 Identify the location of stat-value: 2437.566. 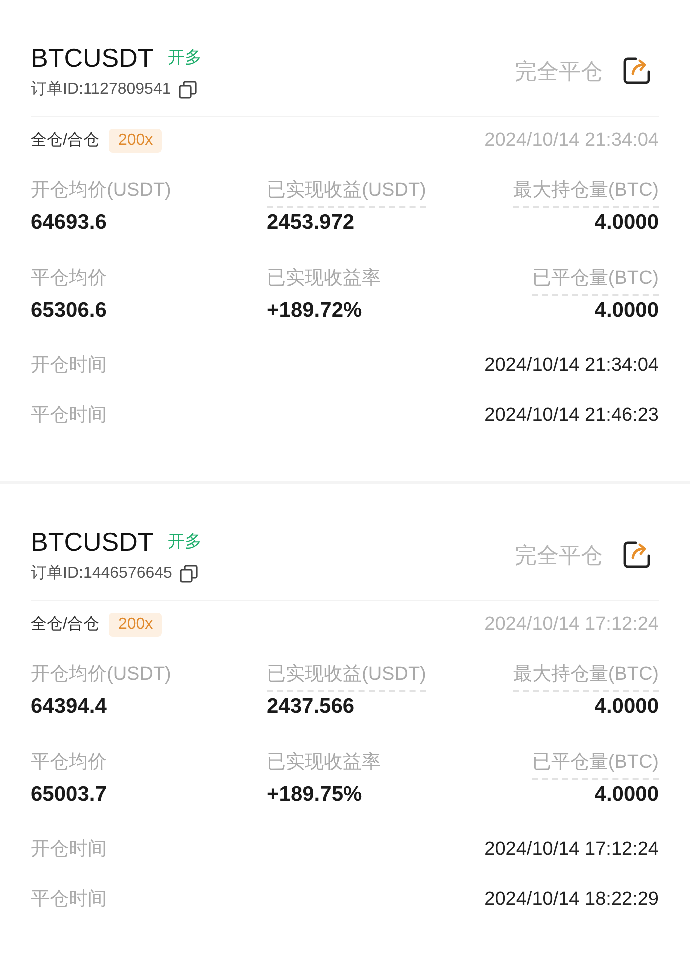
(311, 707).